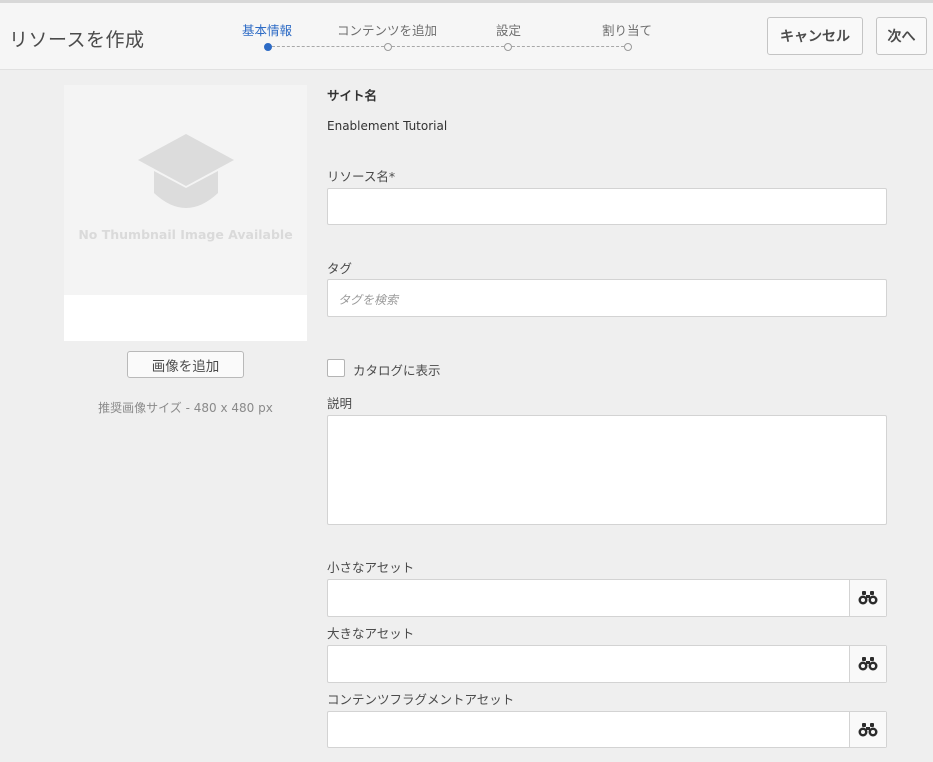 The image size is (933, 762). I want to click on wizard-stepper: 基本情報 コンテンツを追加 設定 割り当て, so click(350, 36).